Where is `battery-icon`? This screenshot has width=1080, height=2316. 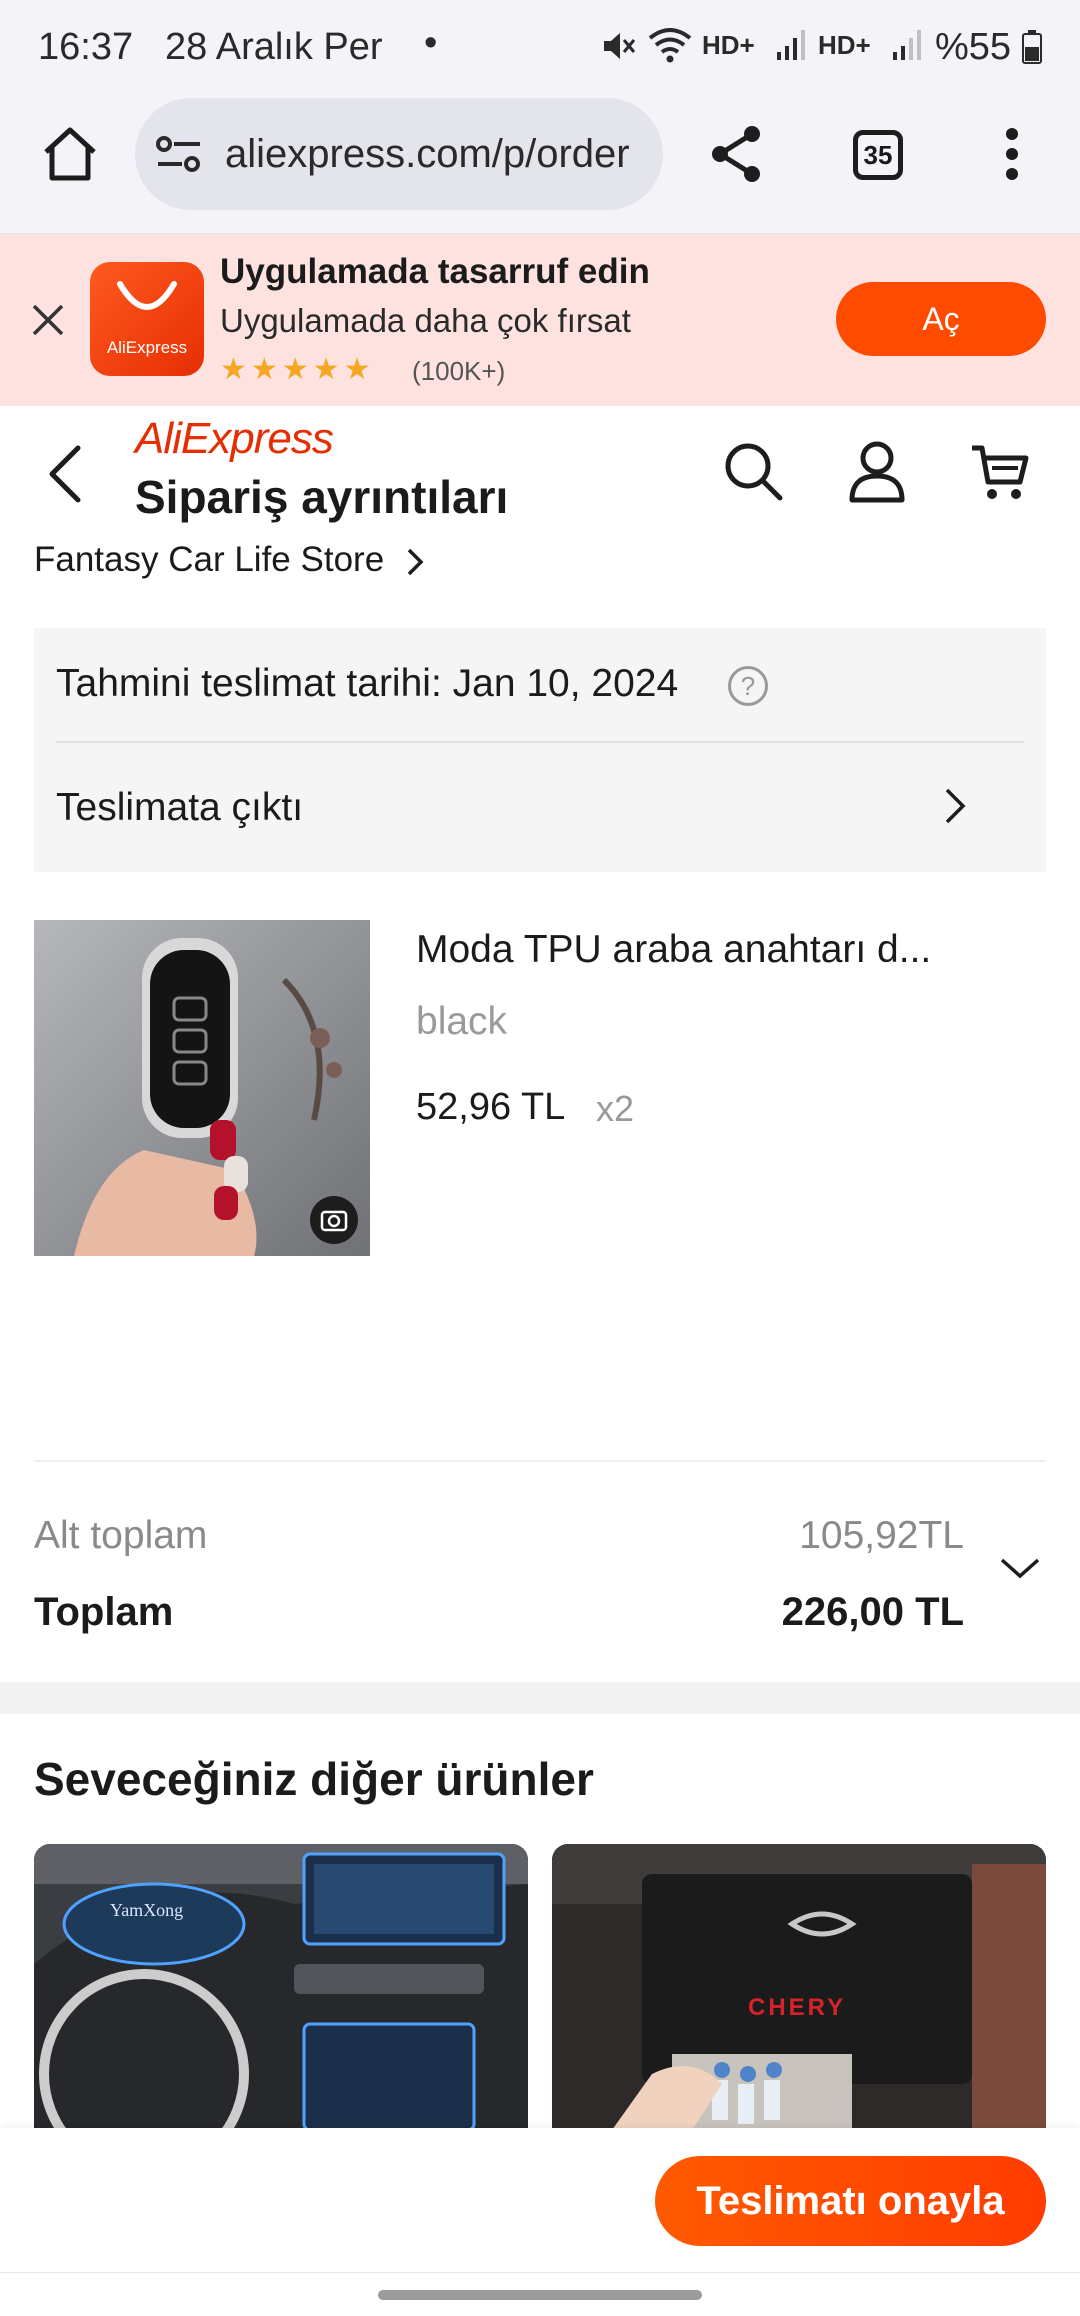
battery-icon is located at coordinates (1032, 49).